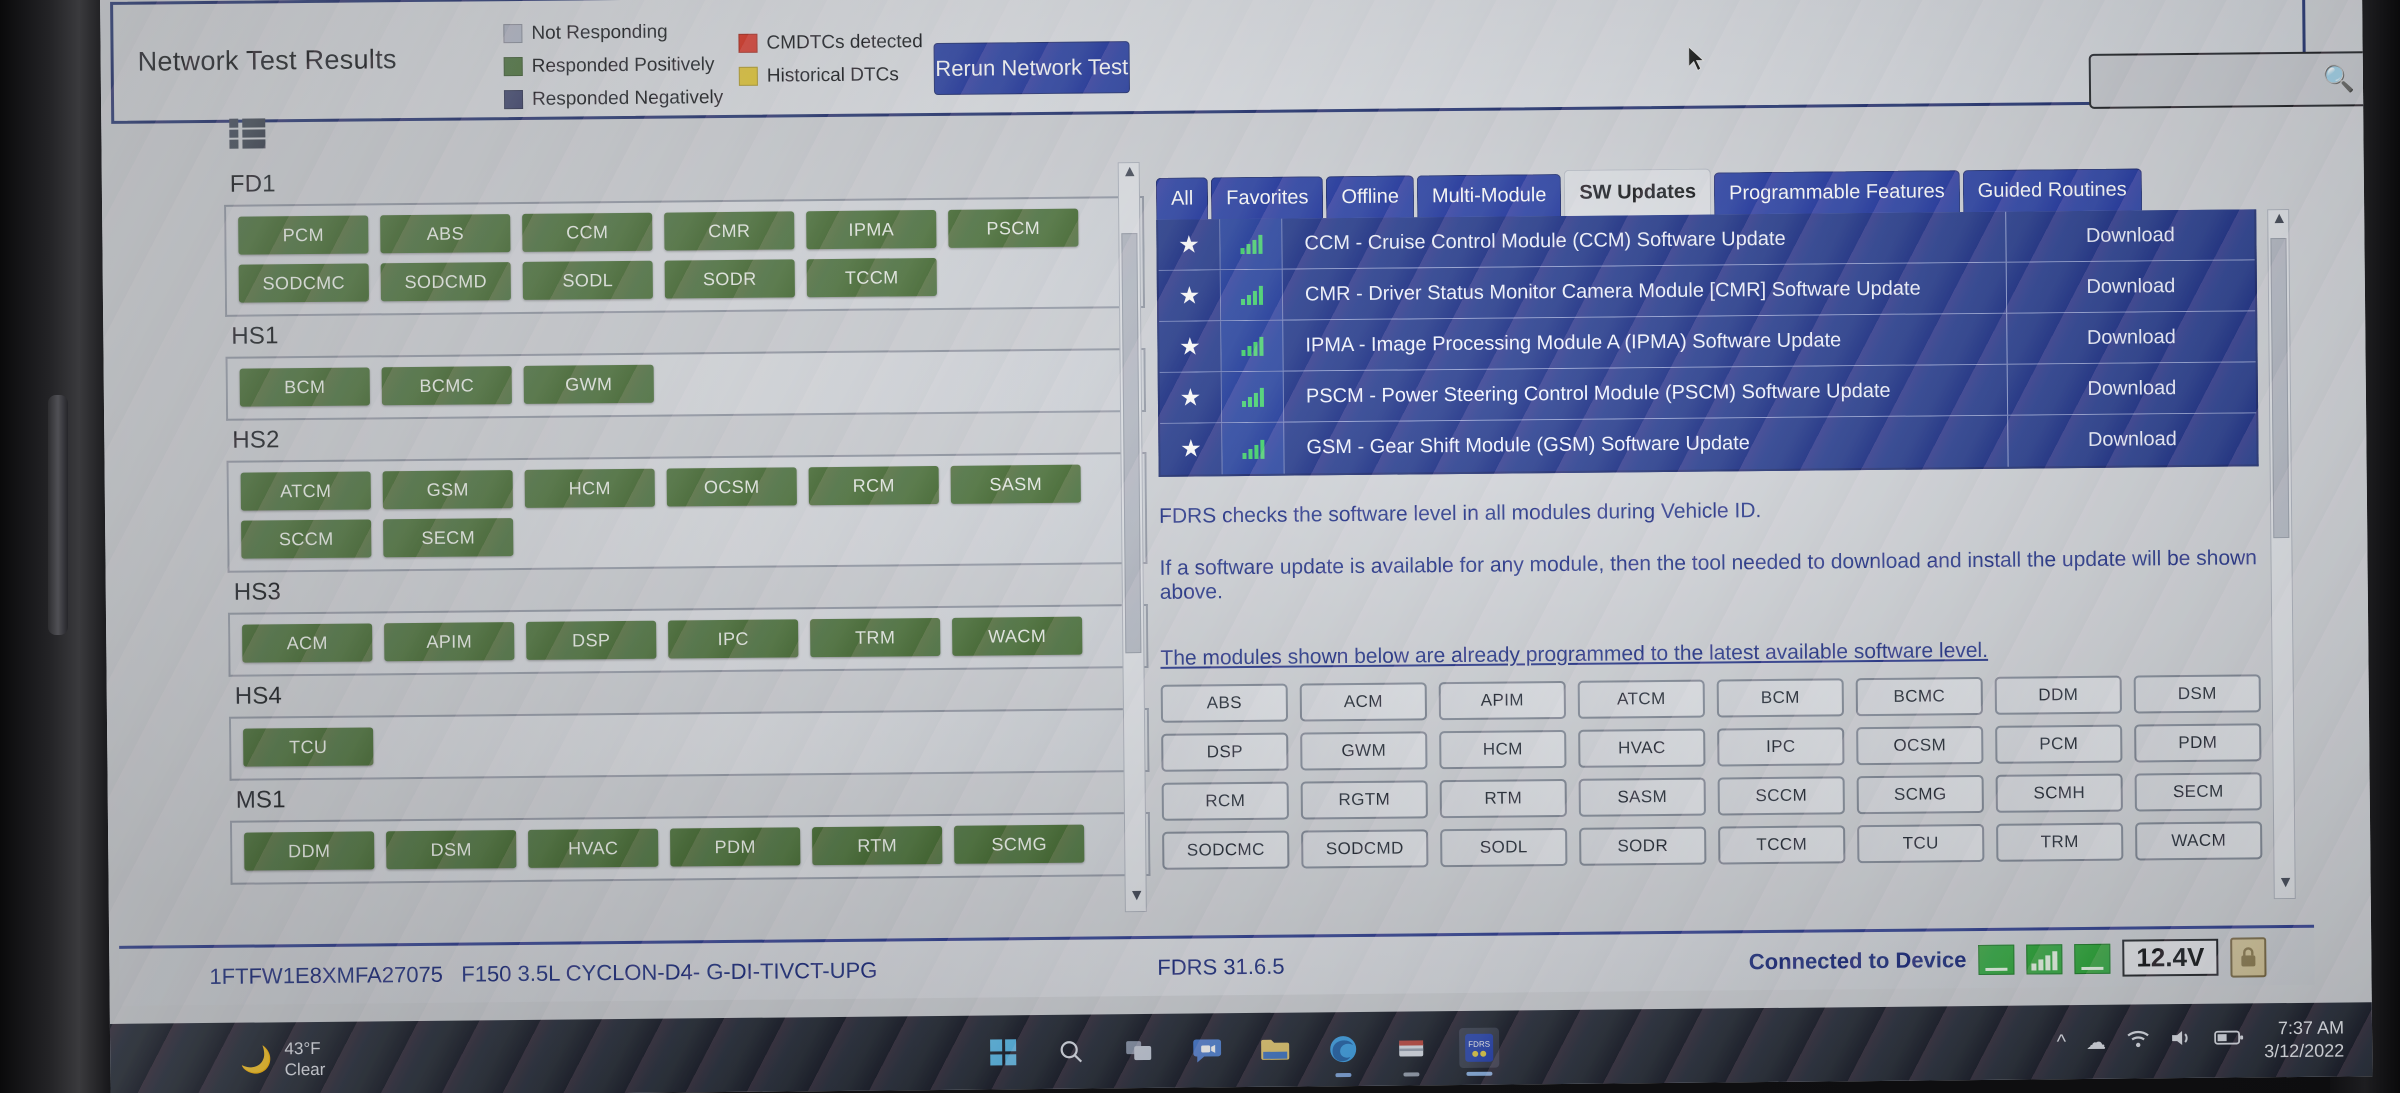 Image resolution: width=2400 pixels, height=1093 pixels. What do you see at coordinates (871, 277) in the screenshot?
I see `module-button-tccm: TCCM` at bounding box center [871, 277].